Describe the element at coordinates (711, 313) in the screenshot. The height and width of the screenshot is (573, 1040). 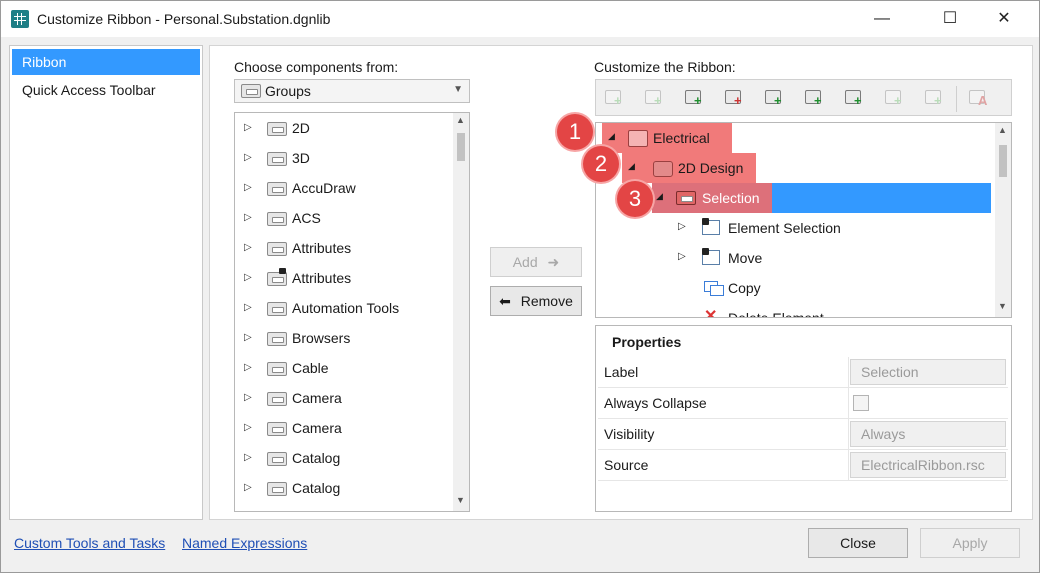
I see `delete-icon: ✕` at that location.